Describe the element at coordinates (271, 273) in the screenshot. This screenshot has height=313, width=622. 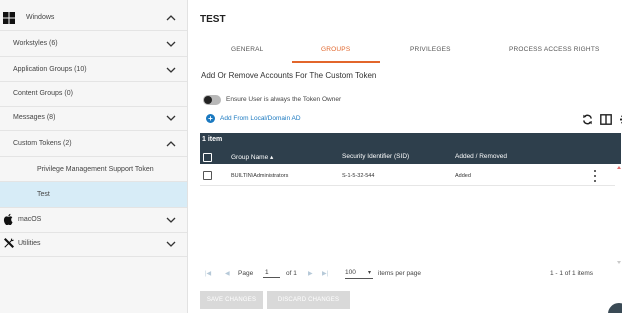
I see `page-number-input` at that location.